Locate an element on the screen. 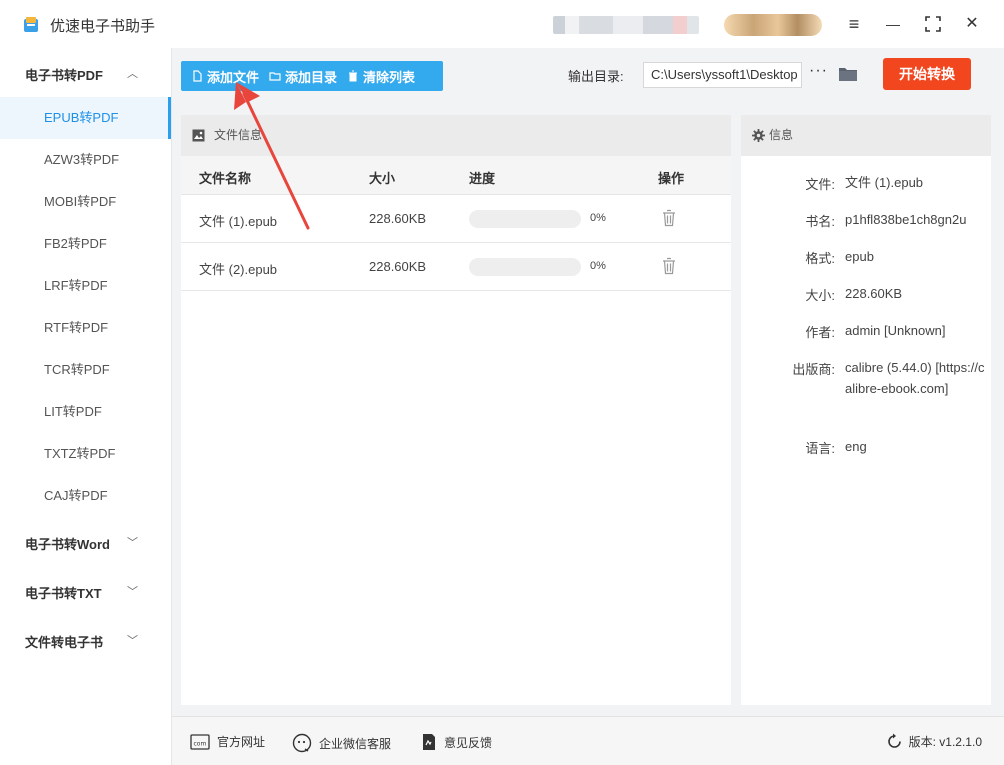 Image resolution: width=1004 pixels, height=765 pixels. footer: com 官方网址 企业微信客服 意见反馈 版本: v1.2.1.0 is located at coordinates (588, 740).